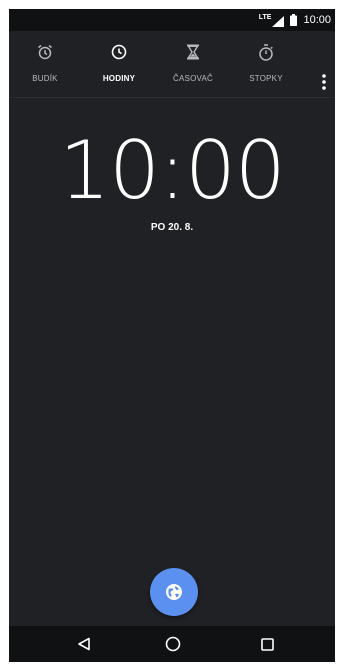 The image size is (337, 668). I want to click on navigation-bar, so click(172, 644).